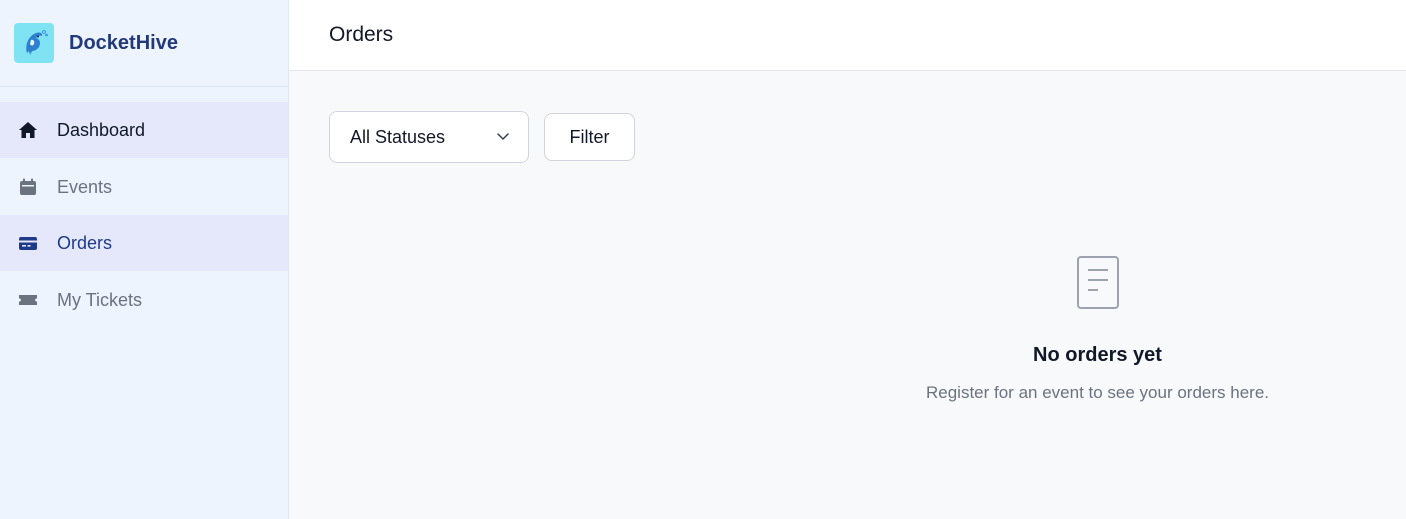 This screenshot has height=519, width=1406. What do you see at coordinates (503, 137) in the screenshot?
I see `chevron-down-icon` at bounding box center [503, 137].